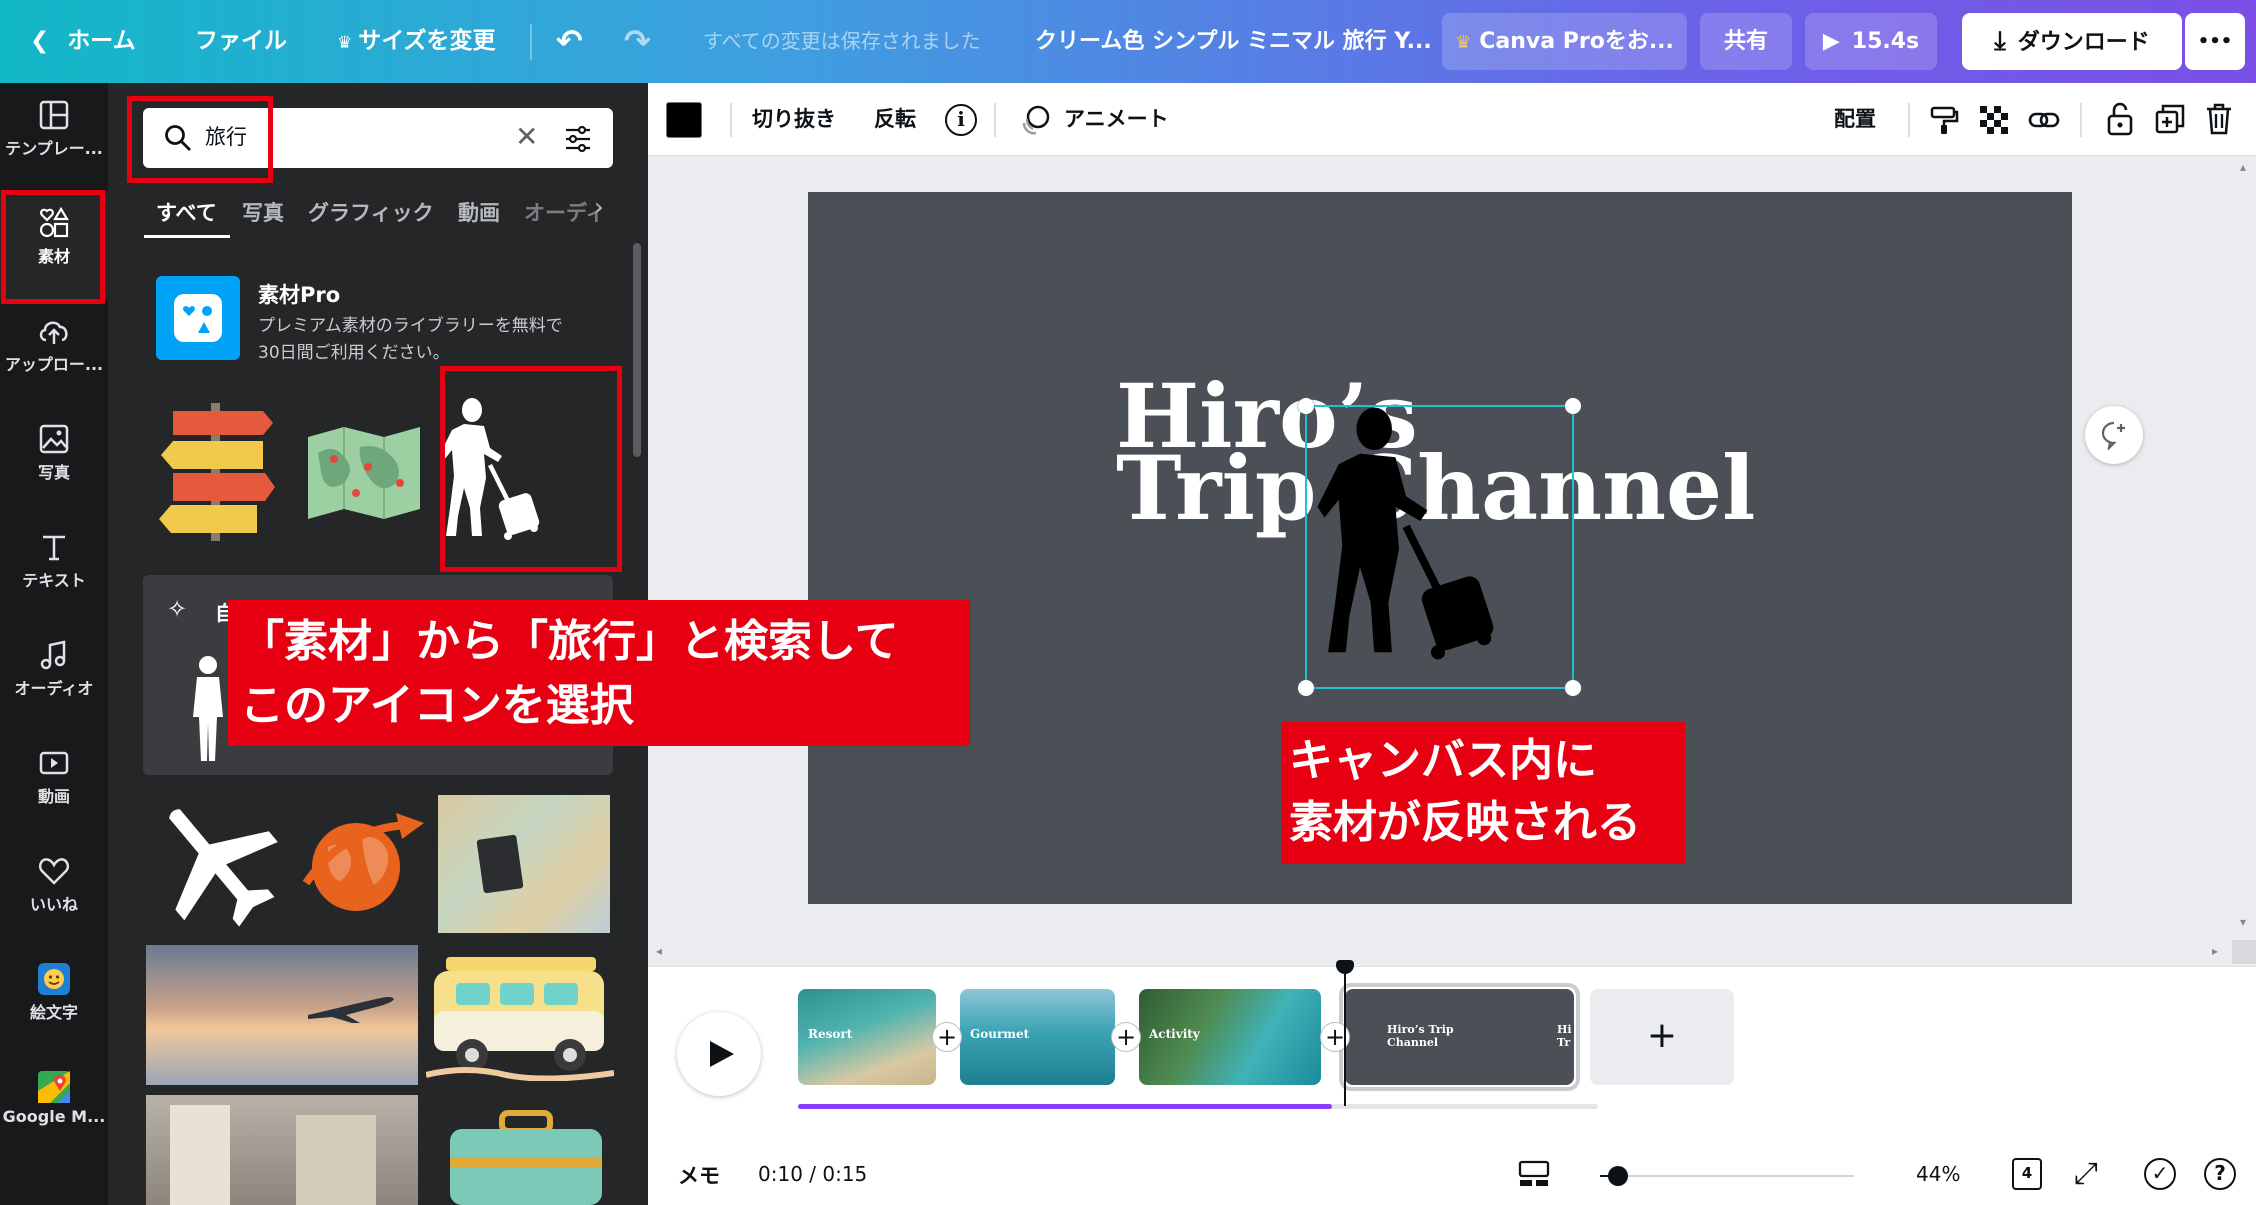 Image resolution: width=2256 pixels, height=1205 pixels. What do you see at coordinates (299, 295) in the screenshot?
I see `promo-title: 素材Pro` at bounding box center [299, 295].